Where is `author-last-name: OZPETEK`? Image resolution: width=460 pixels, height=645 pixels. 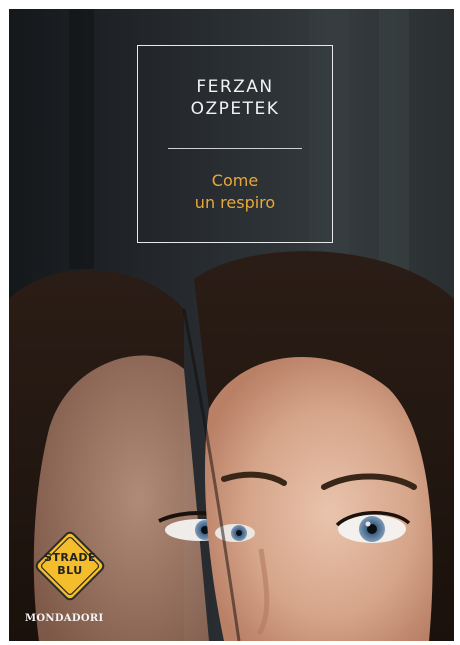
author-last-name: OZPETEK is located at coordinates (235, 109).